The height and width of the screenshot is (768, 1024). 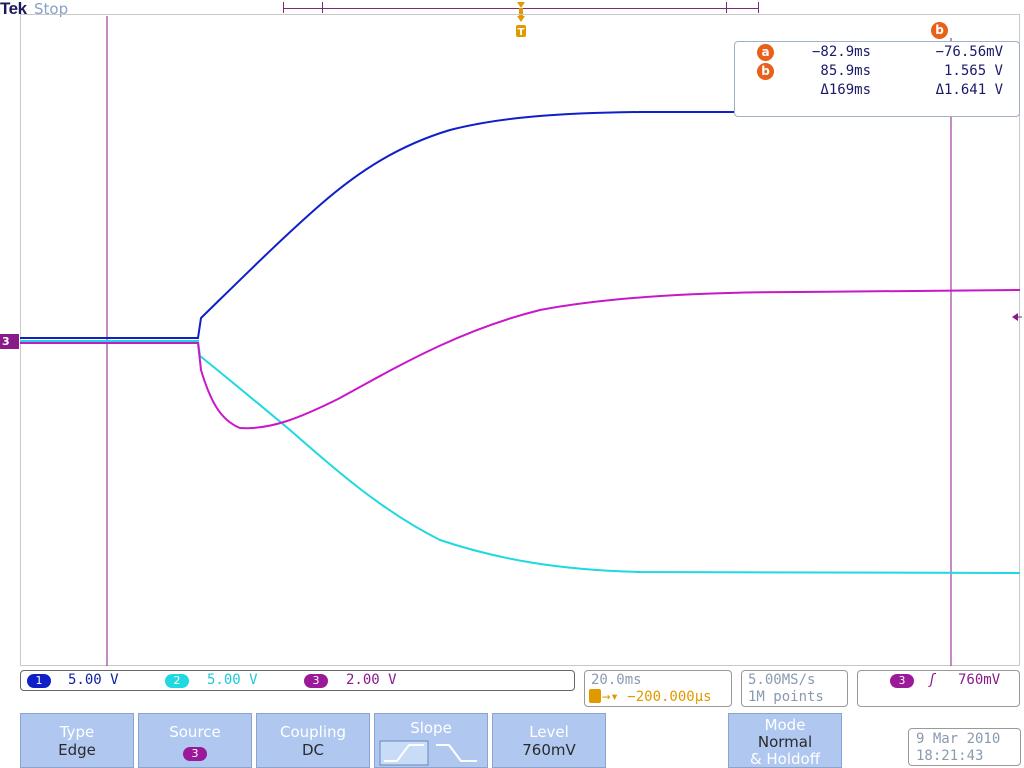 I want to click on ch2-badge: 2, so click(x=177, y=681).